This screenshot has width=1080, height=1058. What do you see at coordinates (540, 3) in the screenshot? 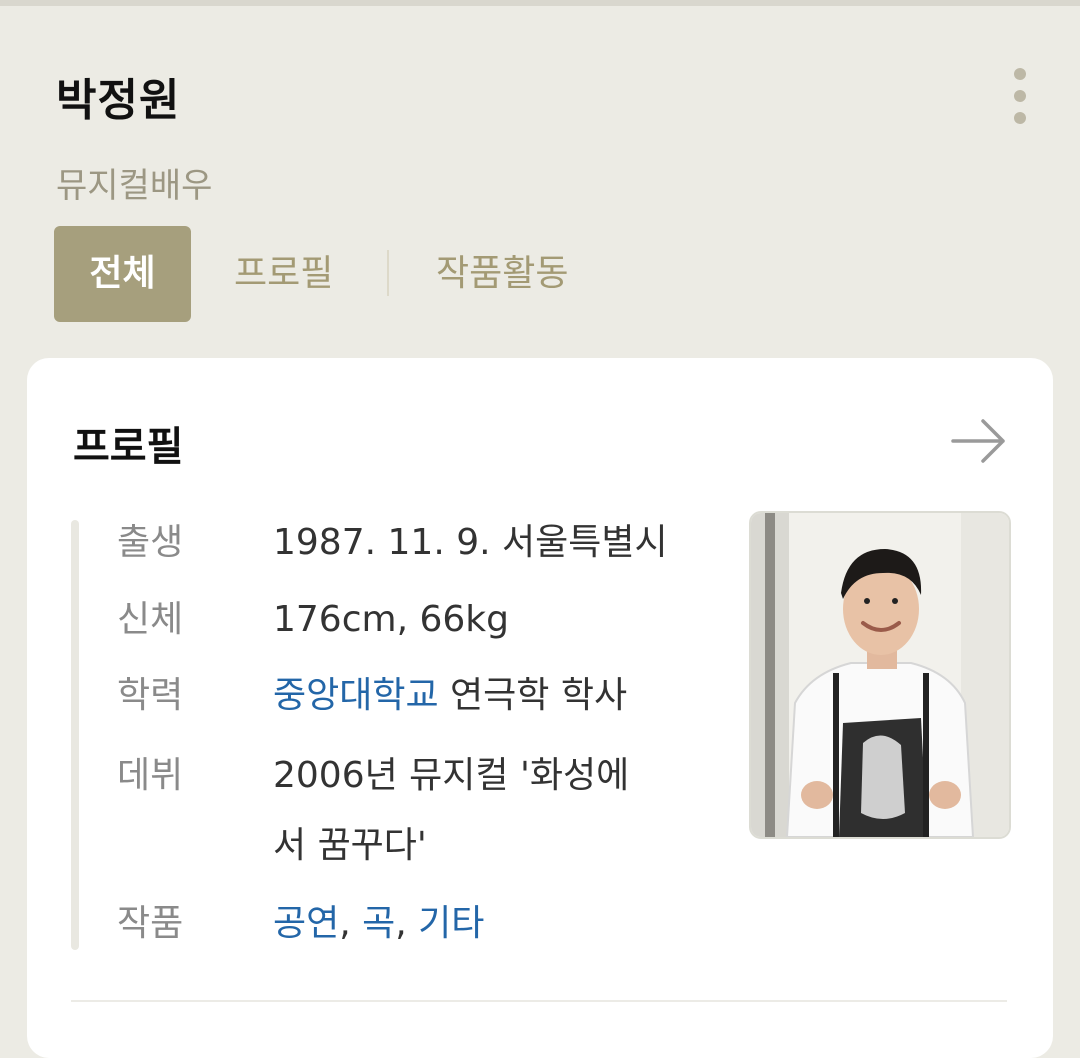
I see `top-edge` at bounding box center [540, 3].